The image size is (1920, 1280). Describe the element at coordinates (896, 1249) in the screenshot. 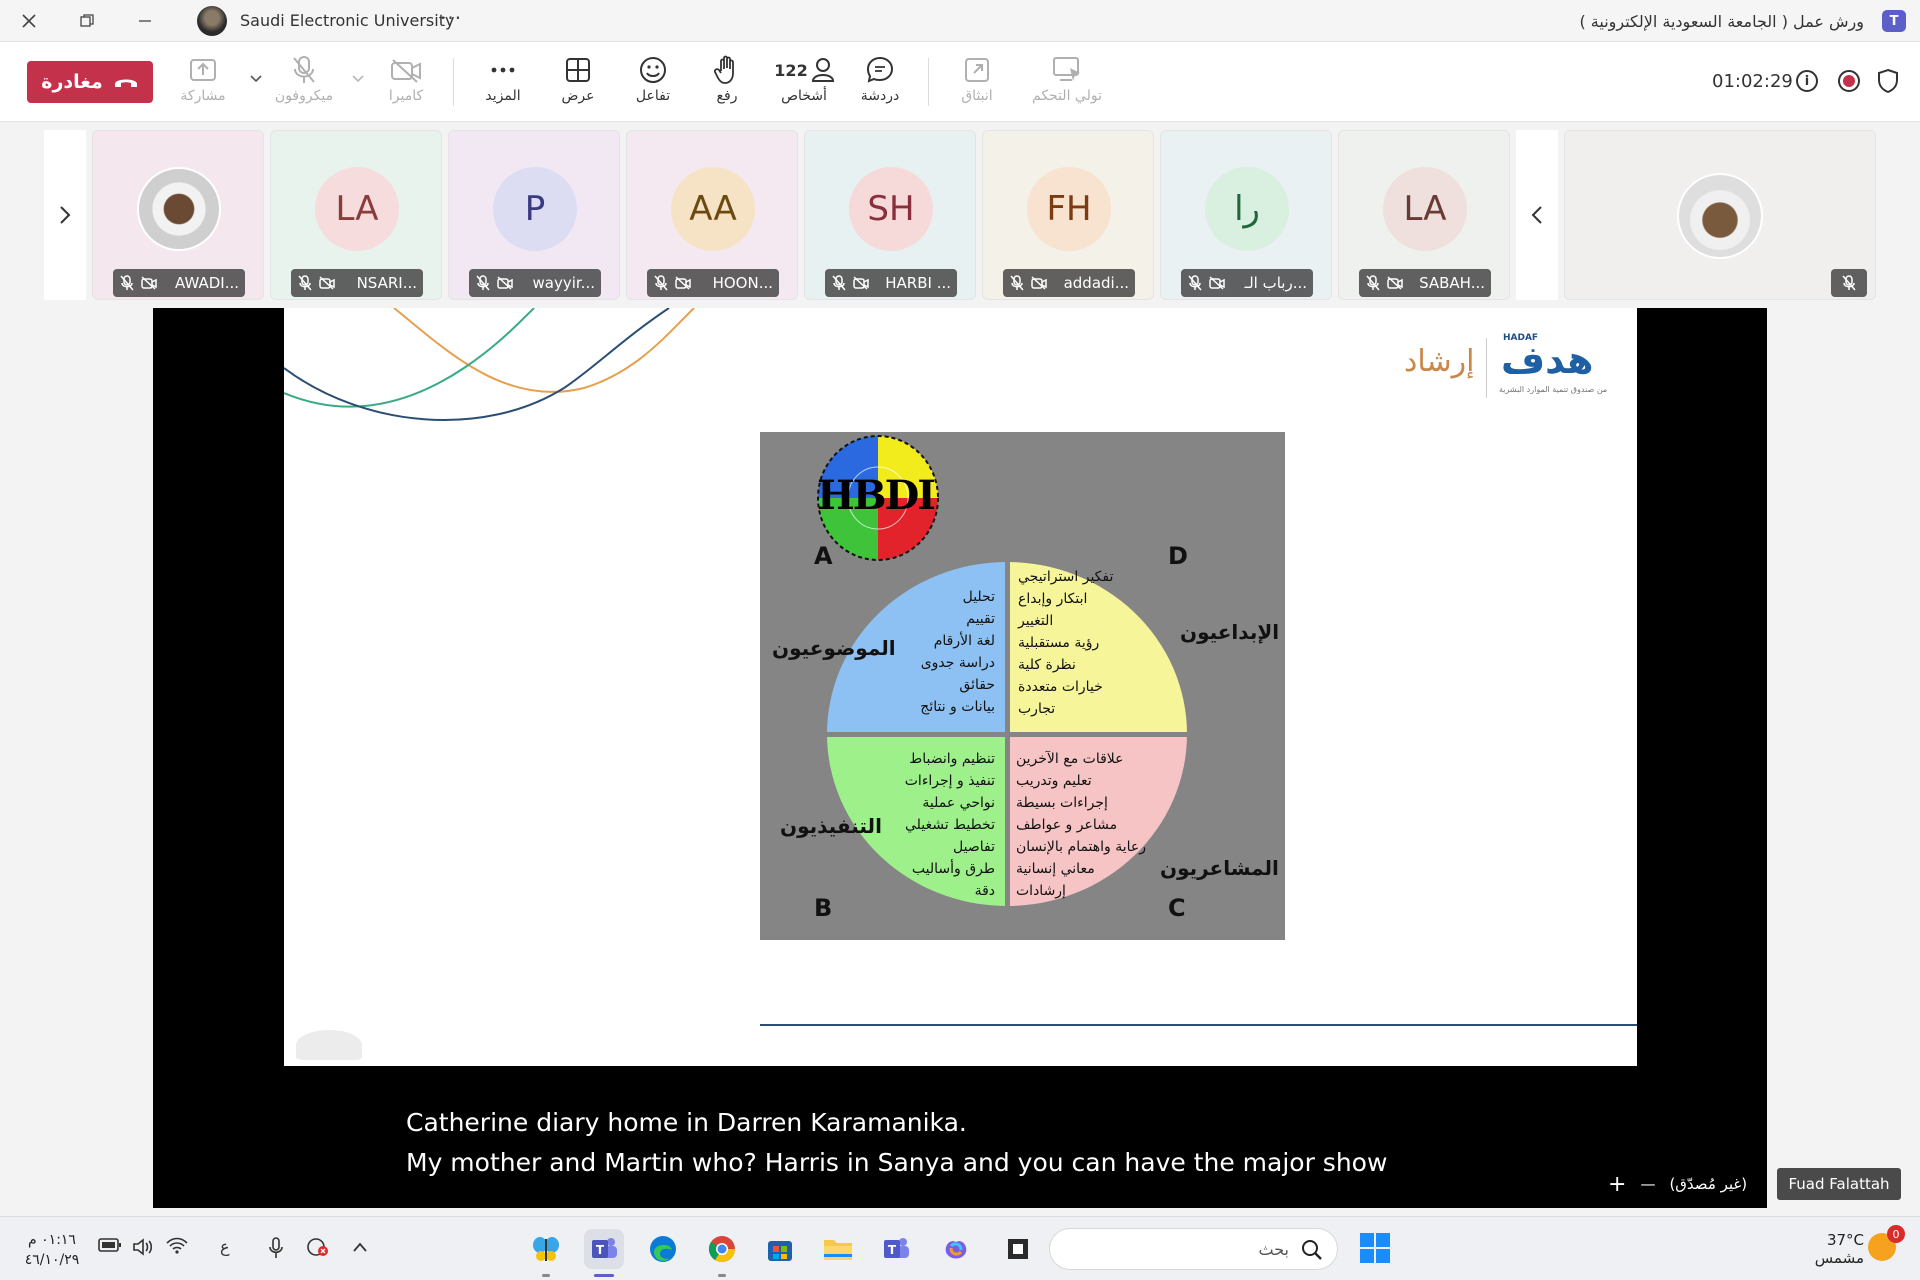

I see `teams-classic-app: T` at that location.